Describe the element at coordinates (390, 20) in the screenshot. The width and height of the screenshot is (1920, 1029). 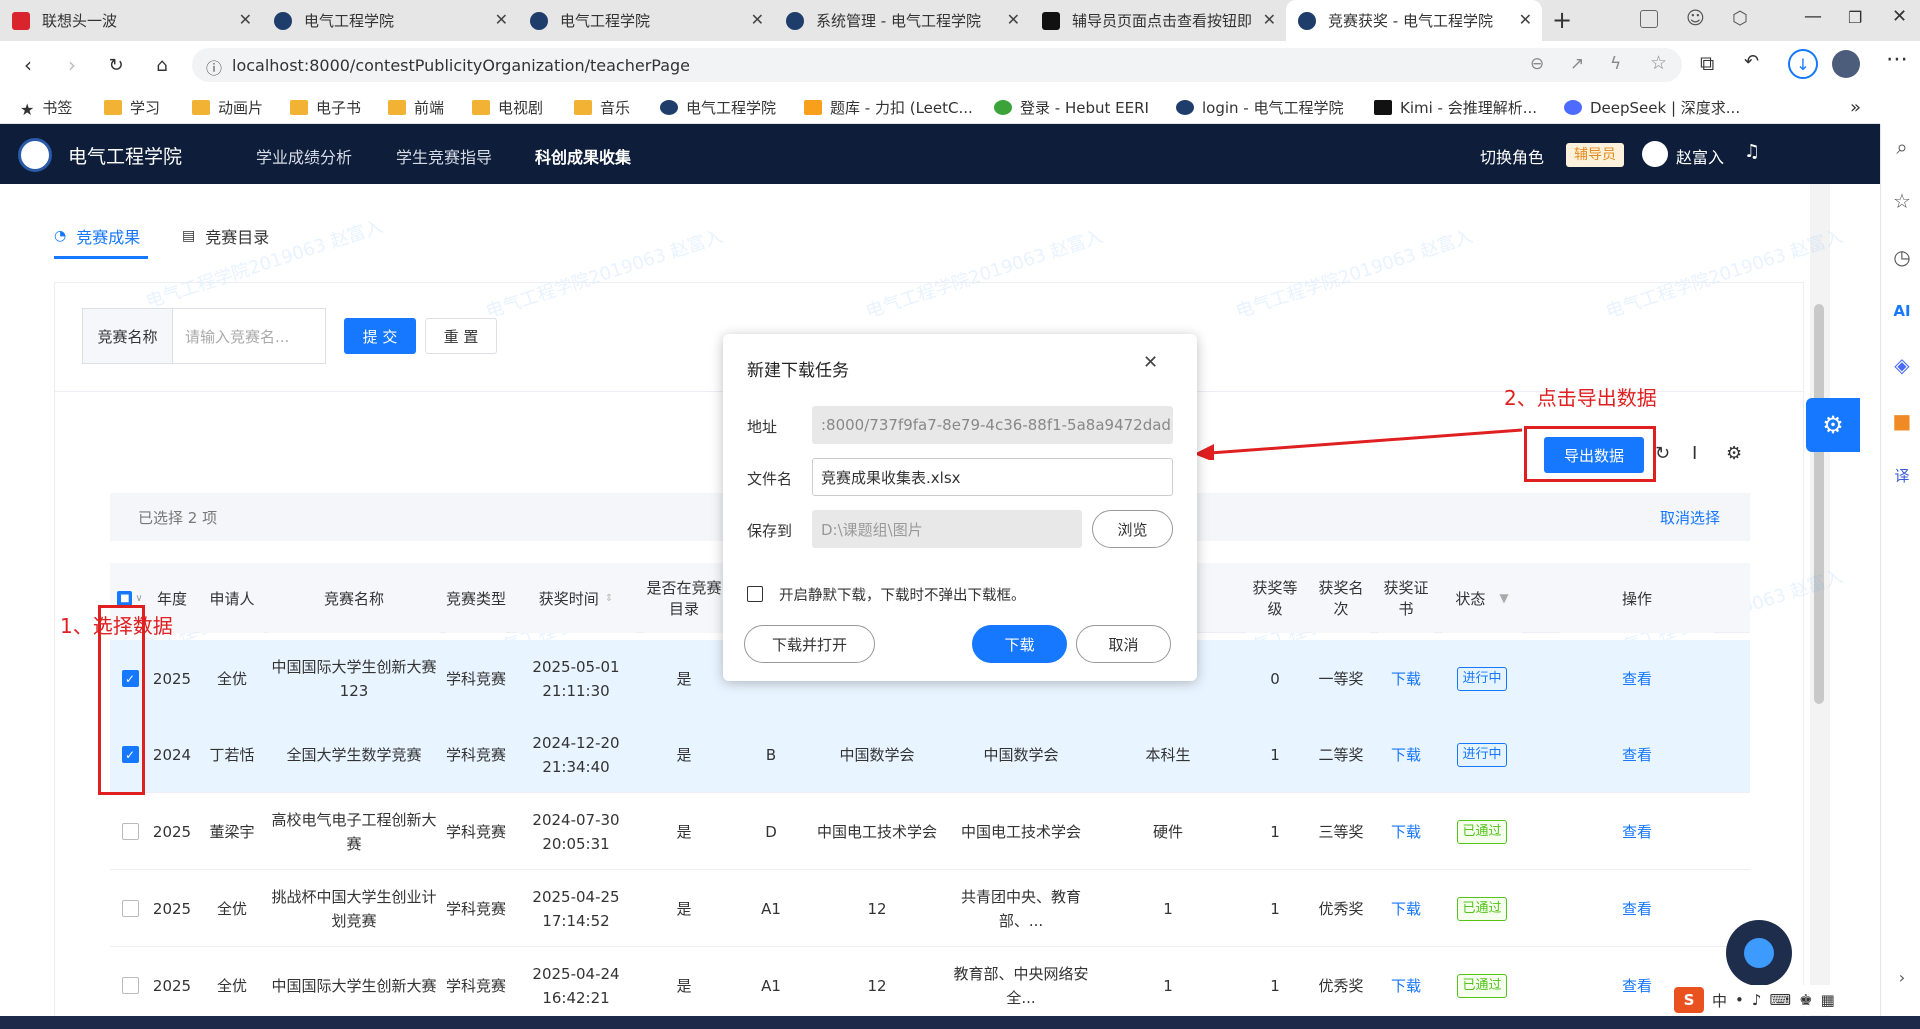
I see `browser-tab-2: 电气工程学院 ✕` at that location.